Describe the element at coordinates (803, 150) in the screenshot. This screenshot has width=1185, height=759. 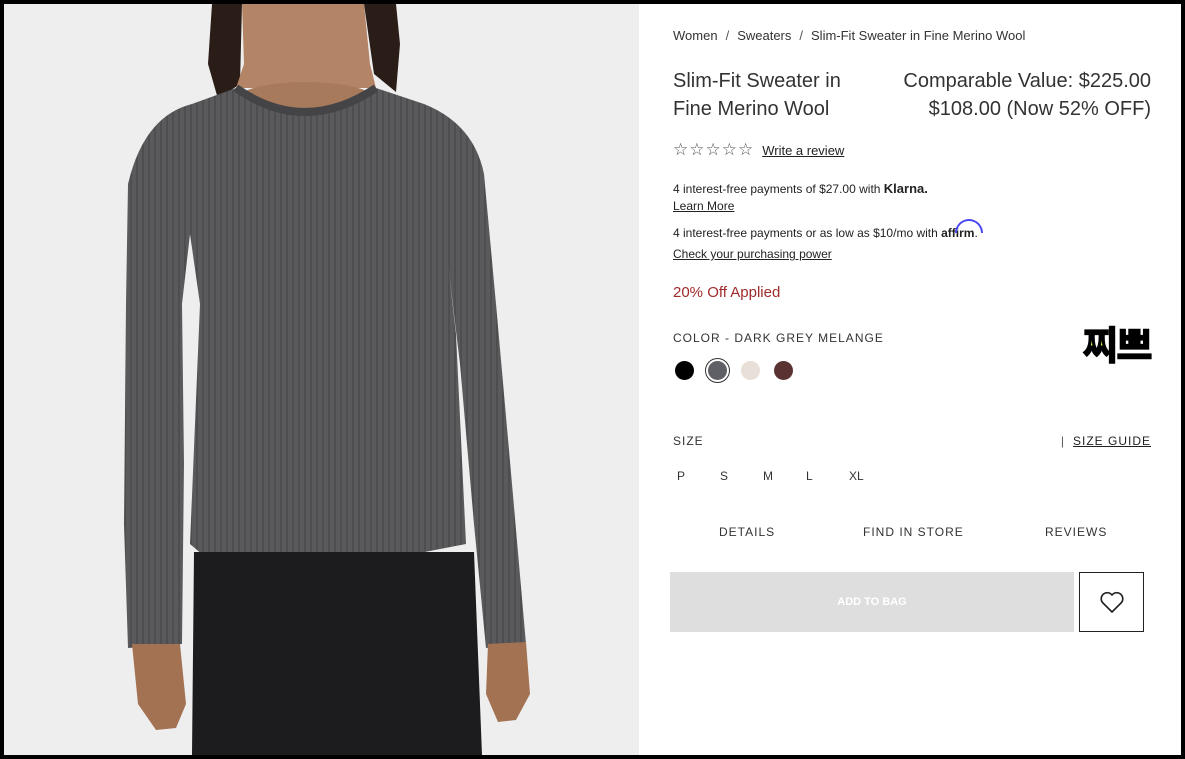
I see `write-review-link: Write a review` at that location.